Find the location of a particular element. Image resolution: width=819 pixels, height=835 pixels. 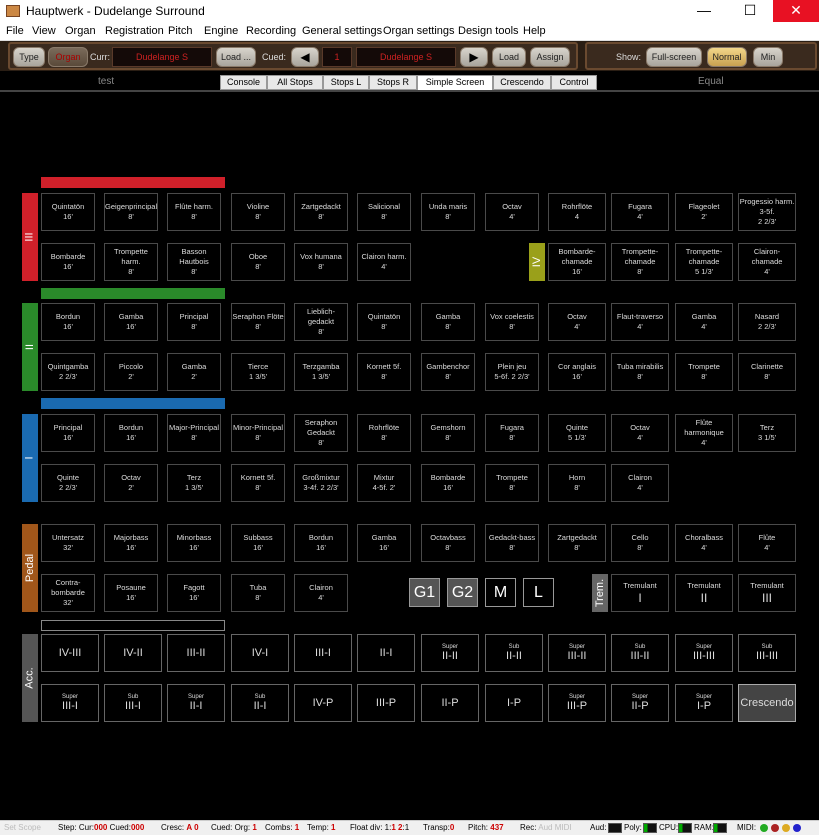

menu-help: Help is located at coordinates (534, 31).